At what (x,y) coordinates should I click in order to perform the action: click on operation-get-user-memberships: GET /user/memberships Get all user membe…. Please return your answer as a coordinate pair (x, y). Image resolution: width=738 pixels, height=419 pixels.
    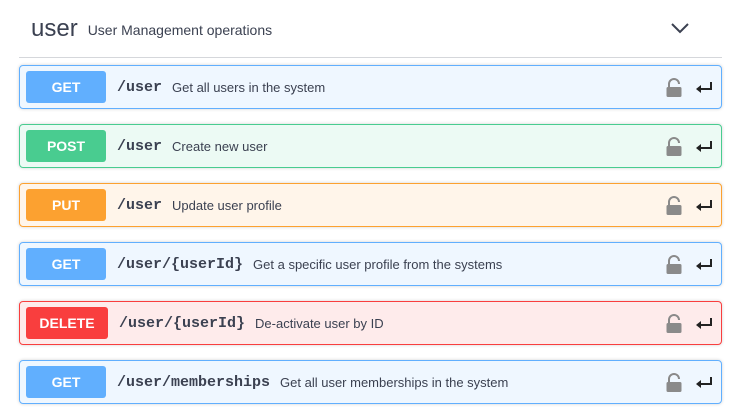
    Looking at the image, I should click on (370, 382).